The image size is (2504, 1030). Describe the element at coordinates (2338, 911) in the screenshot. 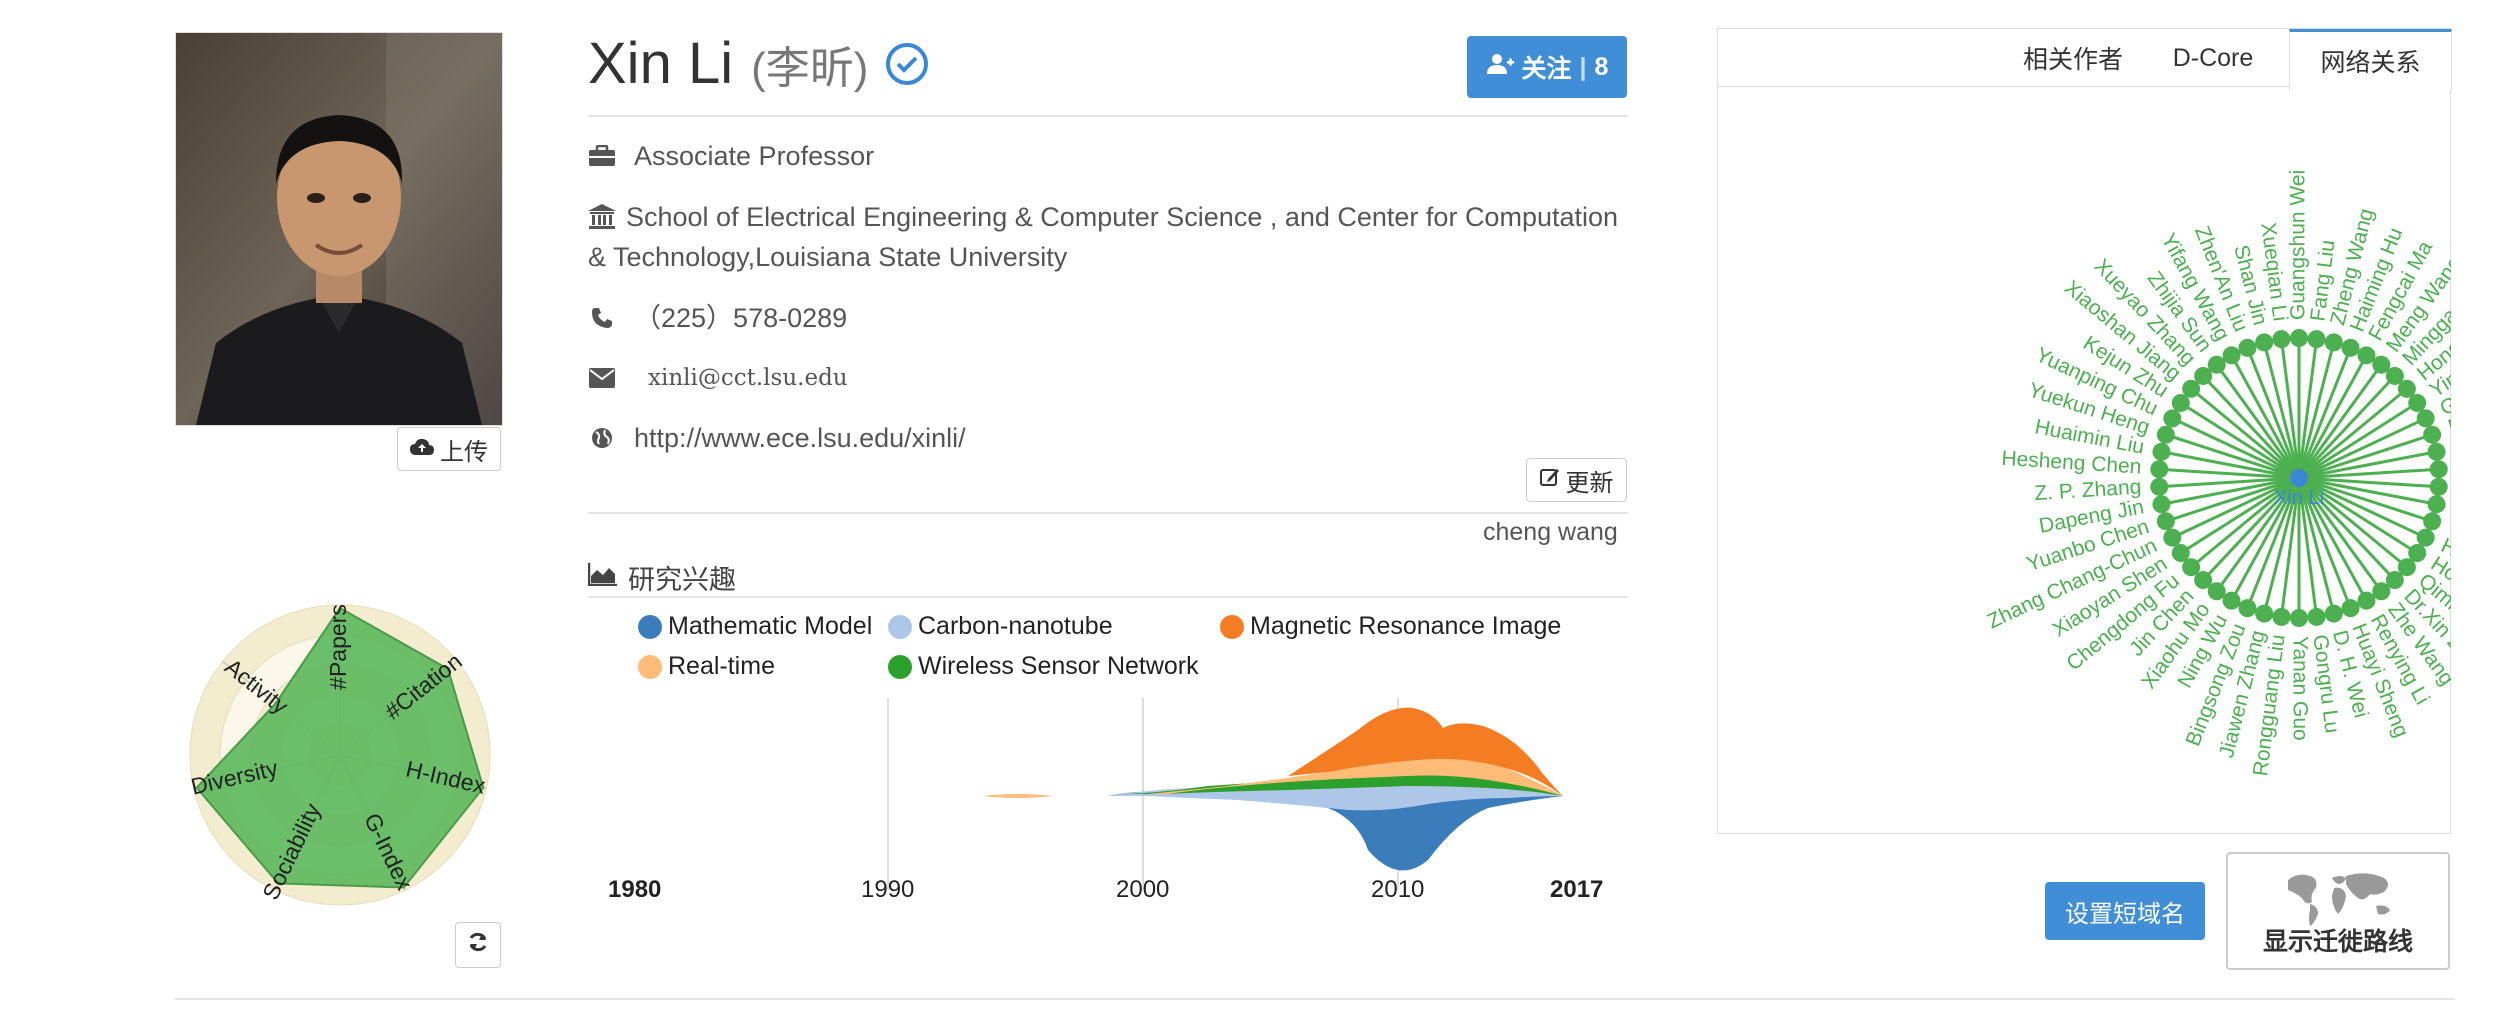

I see `migration-button: 显示迁徙路线` at that location.